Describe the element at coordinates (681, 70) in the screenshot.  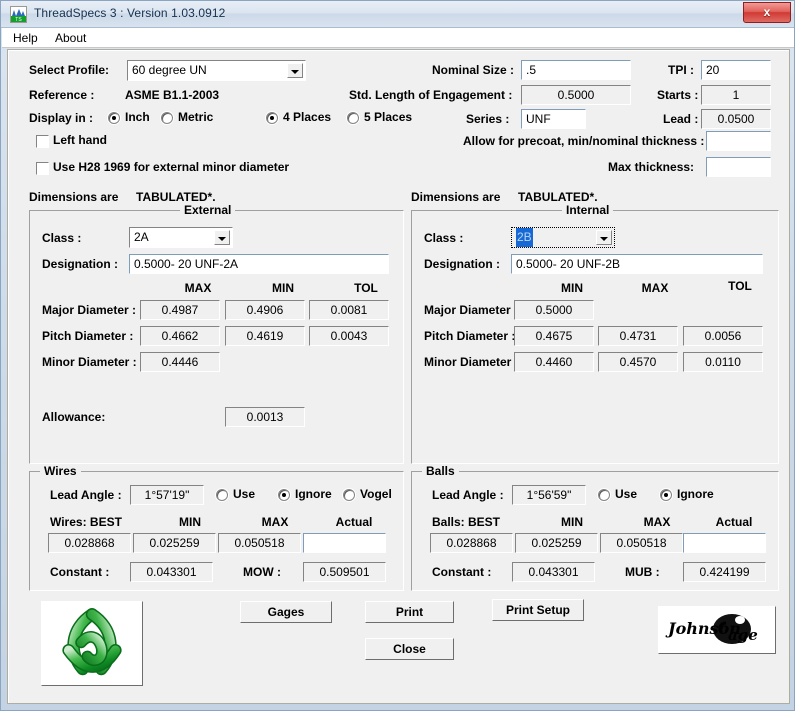
I see `tpi-label: TPI :` at that location.